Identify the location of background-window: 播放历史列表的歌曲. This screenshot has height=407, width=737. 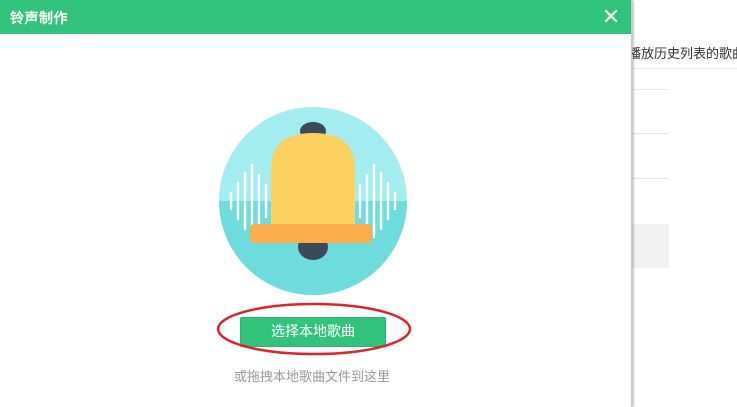
(682, 203).